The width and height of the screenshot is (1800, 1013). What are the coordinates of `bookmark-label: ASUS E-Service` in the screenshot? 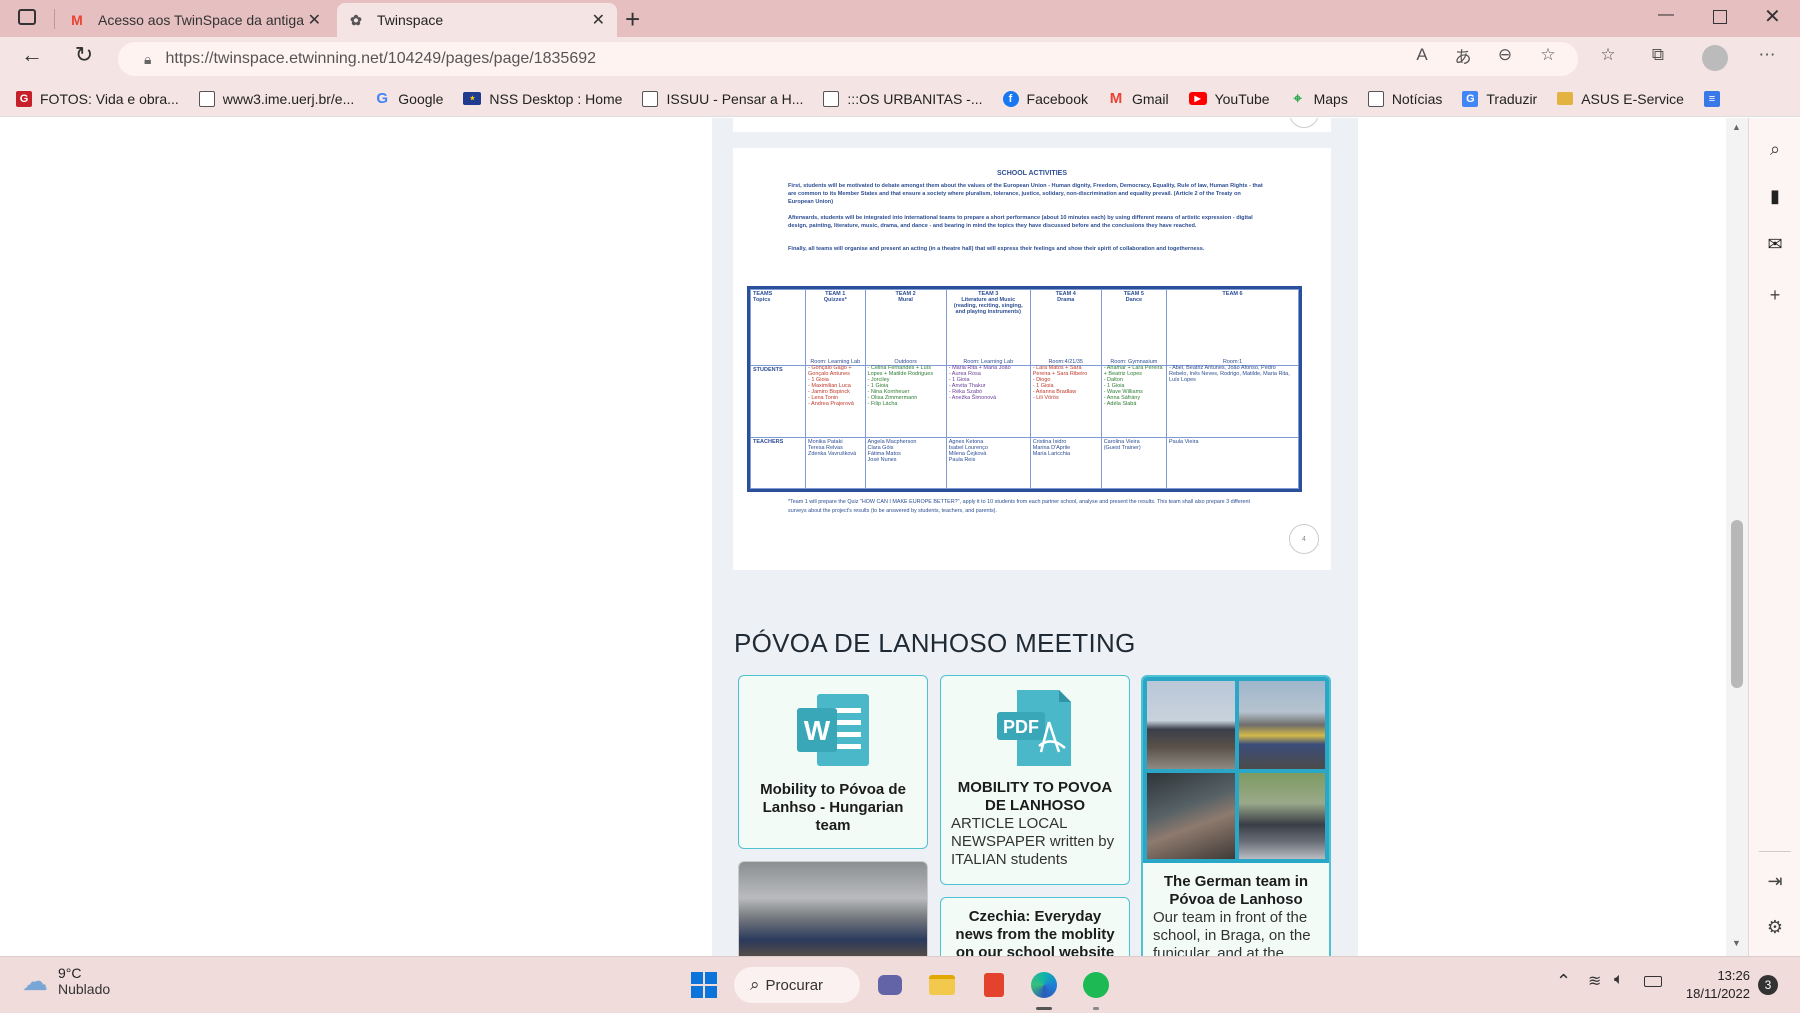 It's located at (1632, 98).